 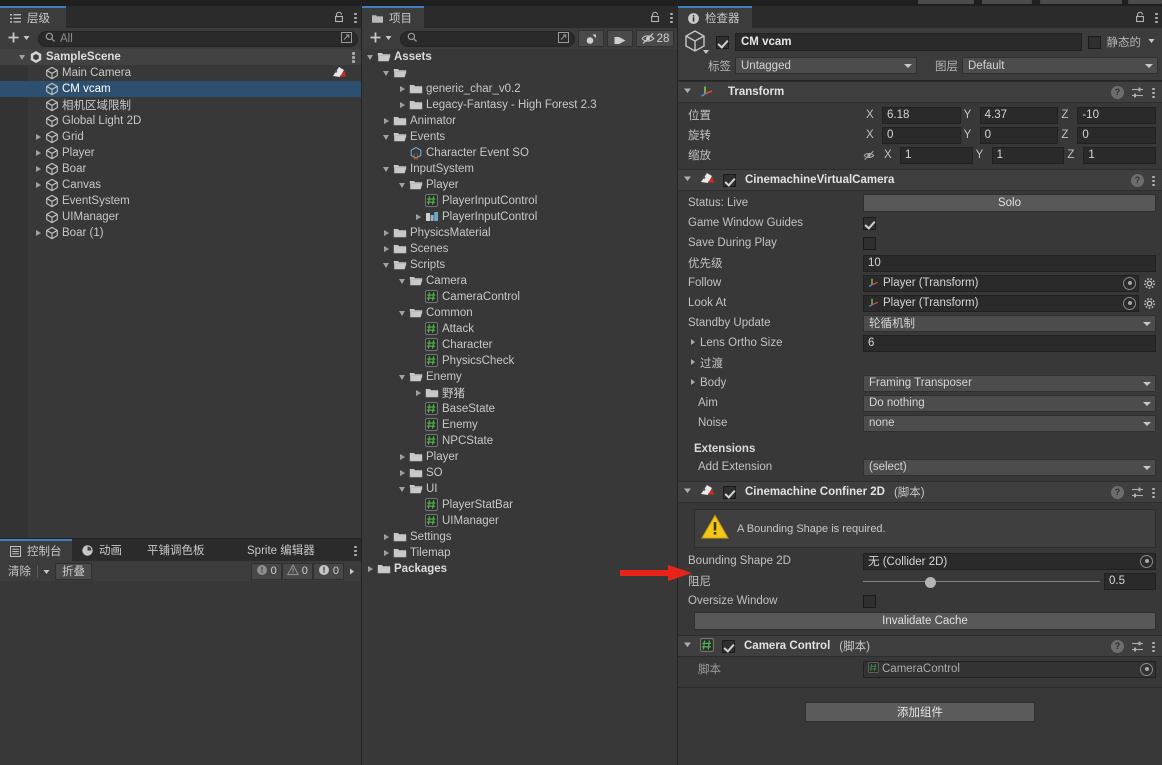 What do you see at coordinates (519, 441) in the screenshot?
I see `project-item-24: NPCState` at bounding box center [519, 441].